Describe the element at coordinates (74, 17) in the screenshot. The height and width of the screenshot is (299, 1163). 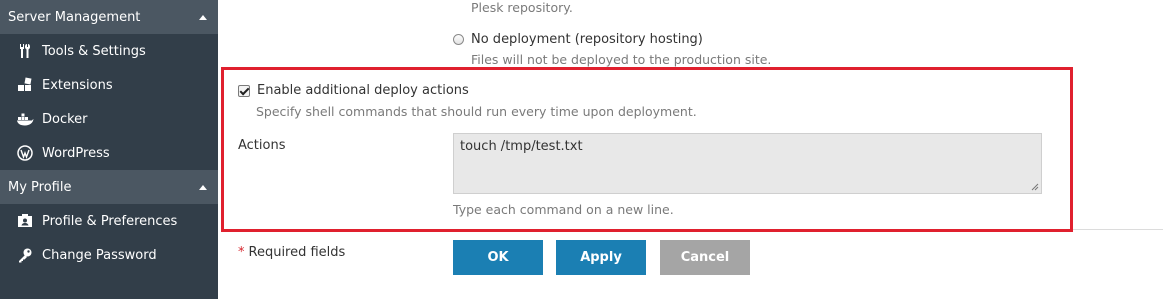
I see `section-label: Server Management` at that location.